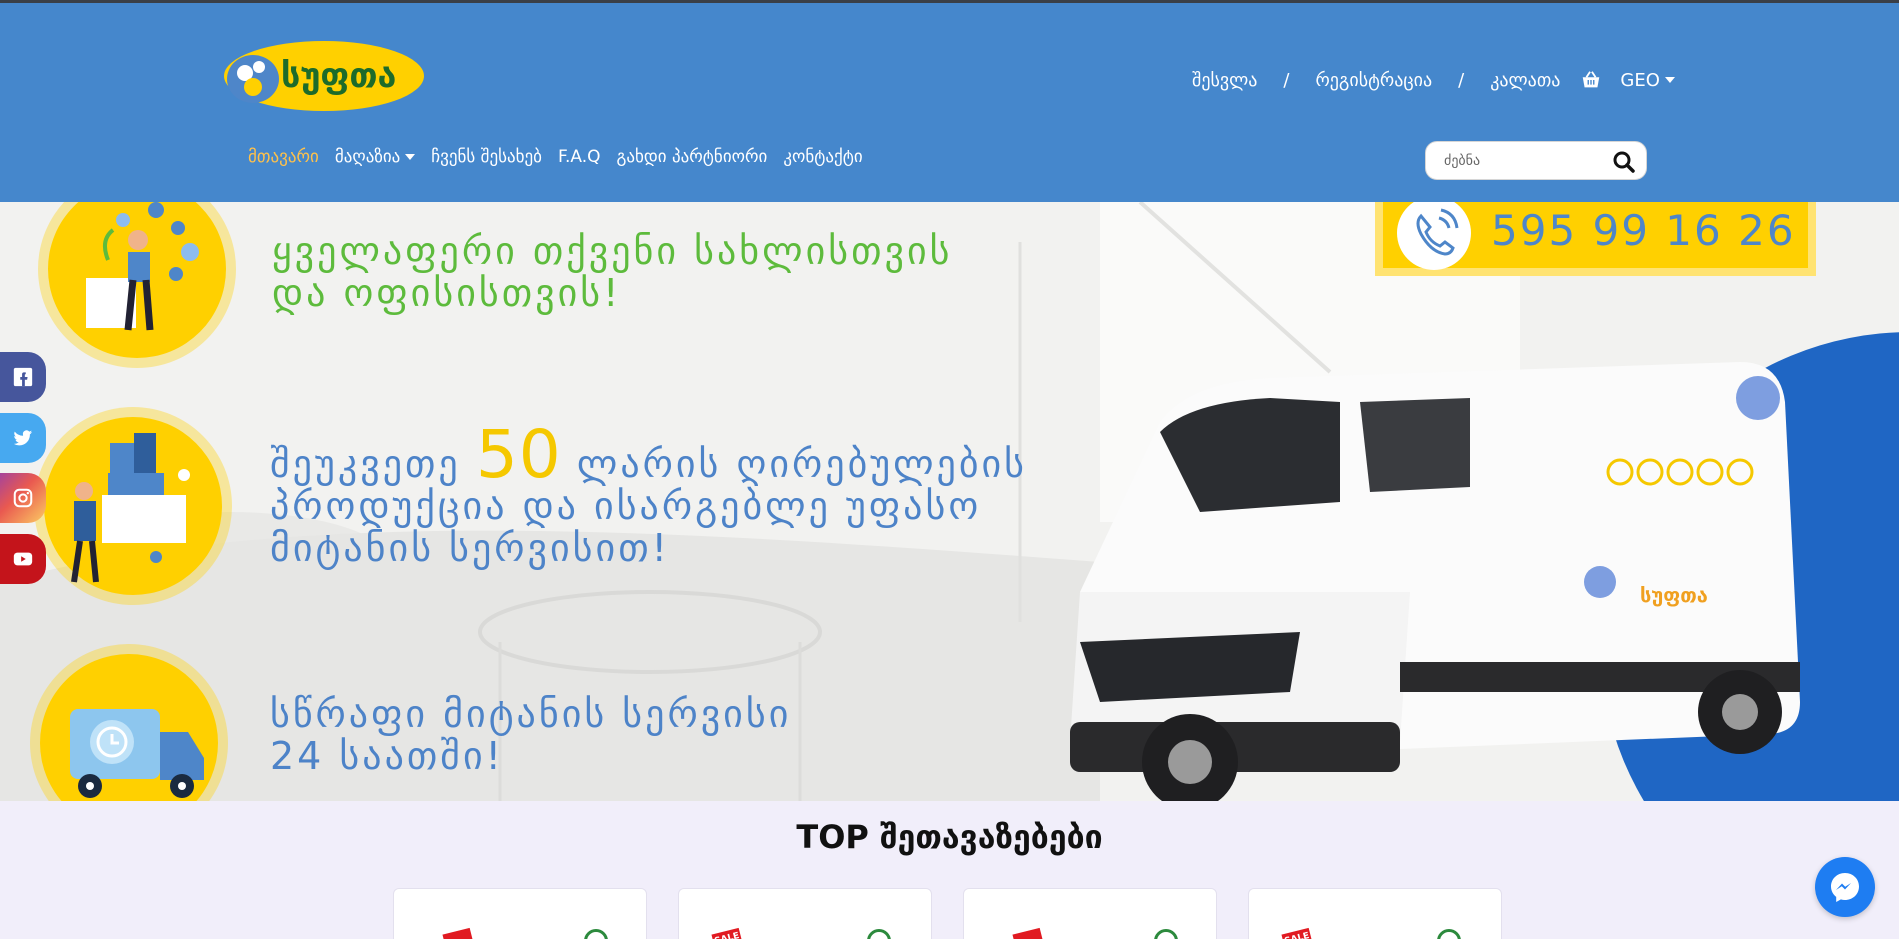 The width and height of the screenshot is (1899, 939). I want to click on youtube-button, so click(23, 559).